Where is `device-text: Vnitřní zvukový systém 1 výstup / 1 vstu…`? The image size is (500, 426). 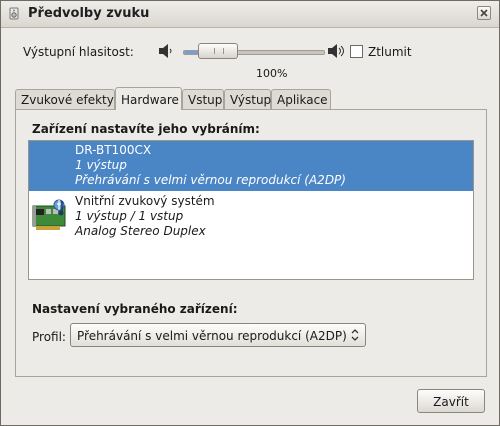 device-text: Vnitřní zvukový systém 1 výstup / 1 vstu… is located at coordinates (145, 216).